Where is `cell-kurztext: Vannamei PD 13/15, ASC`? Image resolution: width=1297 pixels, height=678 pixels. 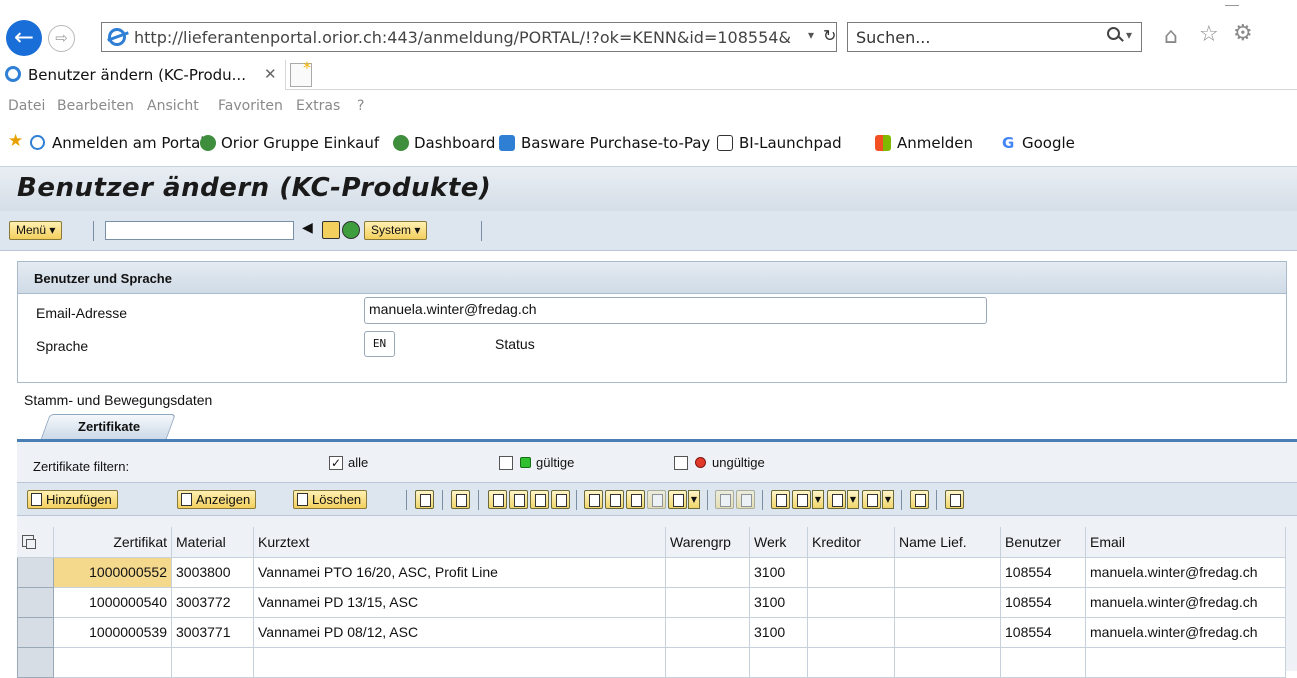 cell-kurztext: Vannamei PD 13/15, ASC is located at coordinates (459, 602).